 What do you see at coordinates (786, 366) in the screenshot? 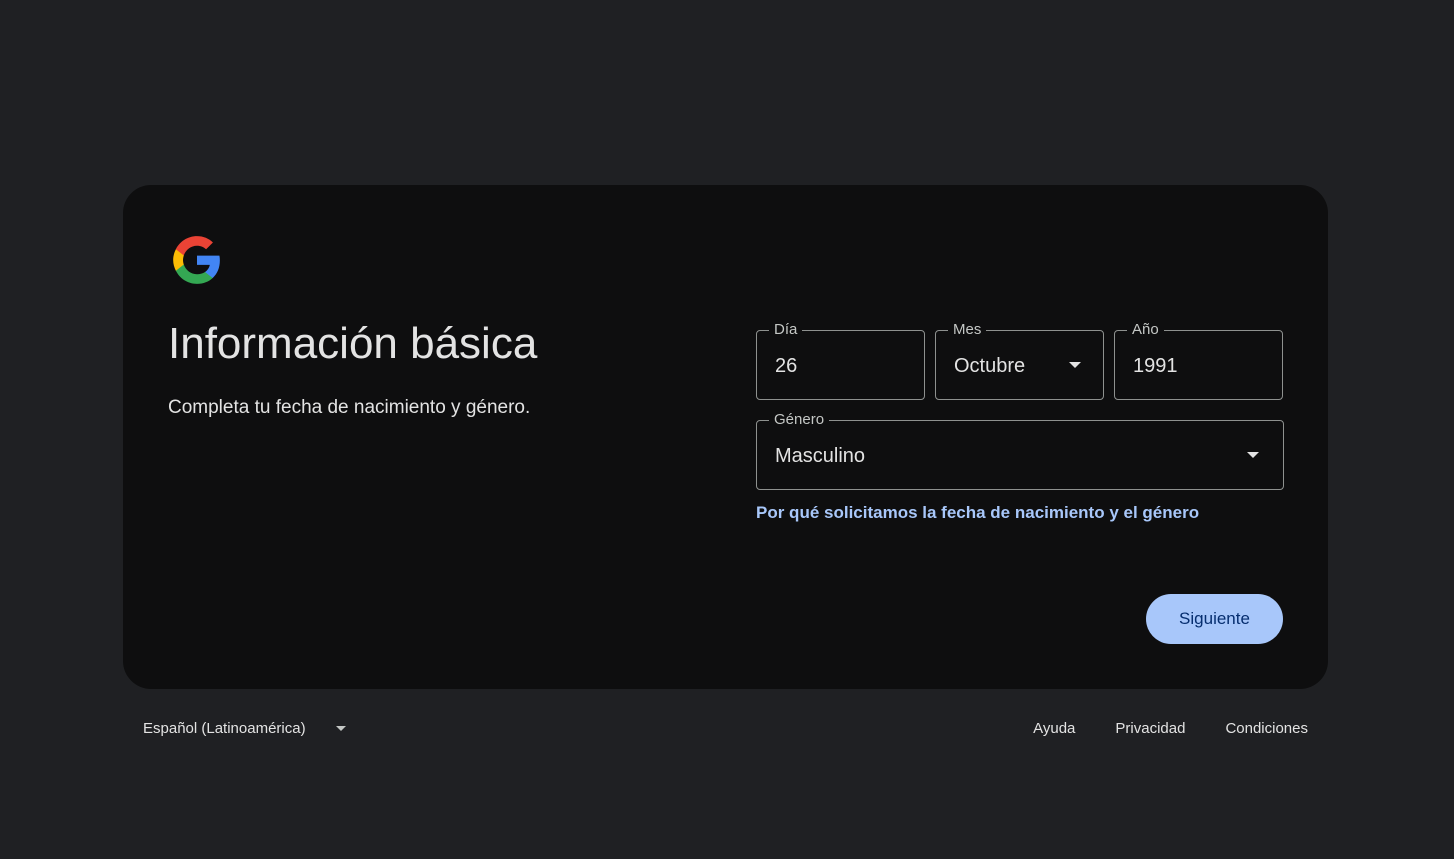
I see `day-value: 26` at bounding box center [786, 366].